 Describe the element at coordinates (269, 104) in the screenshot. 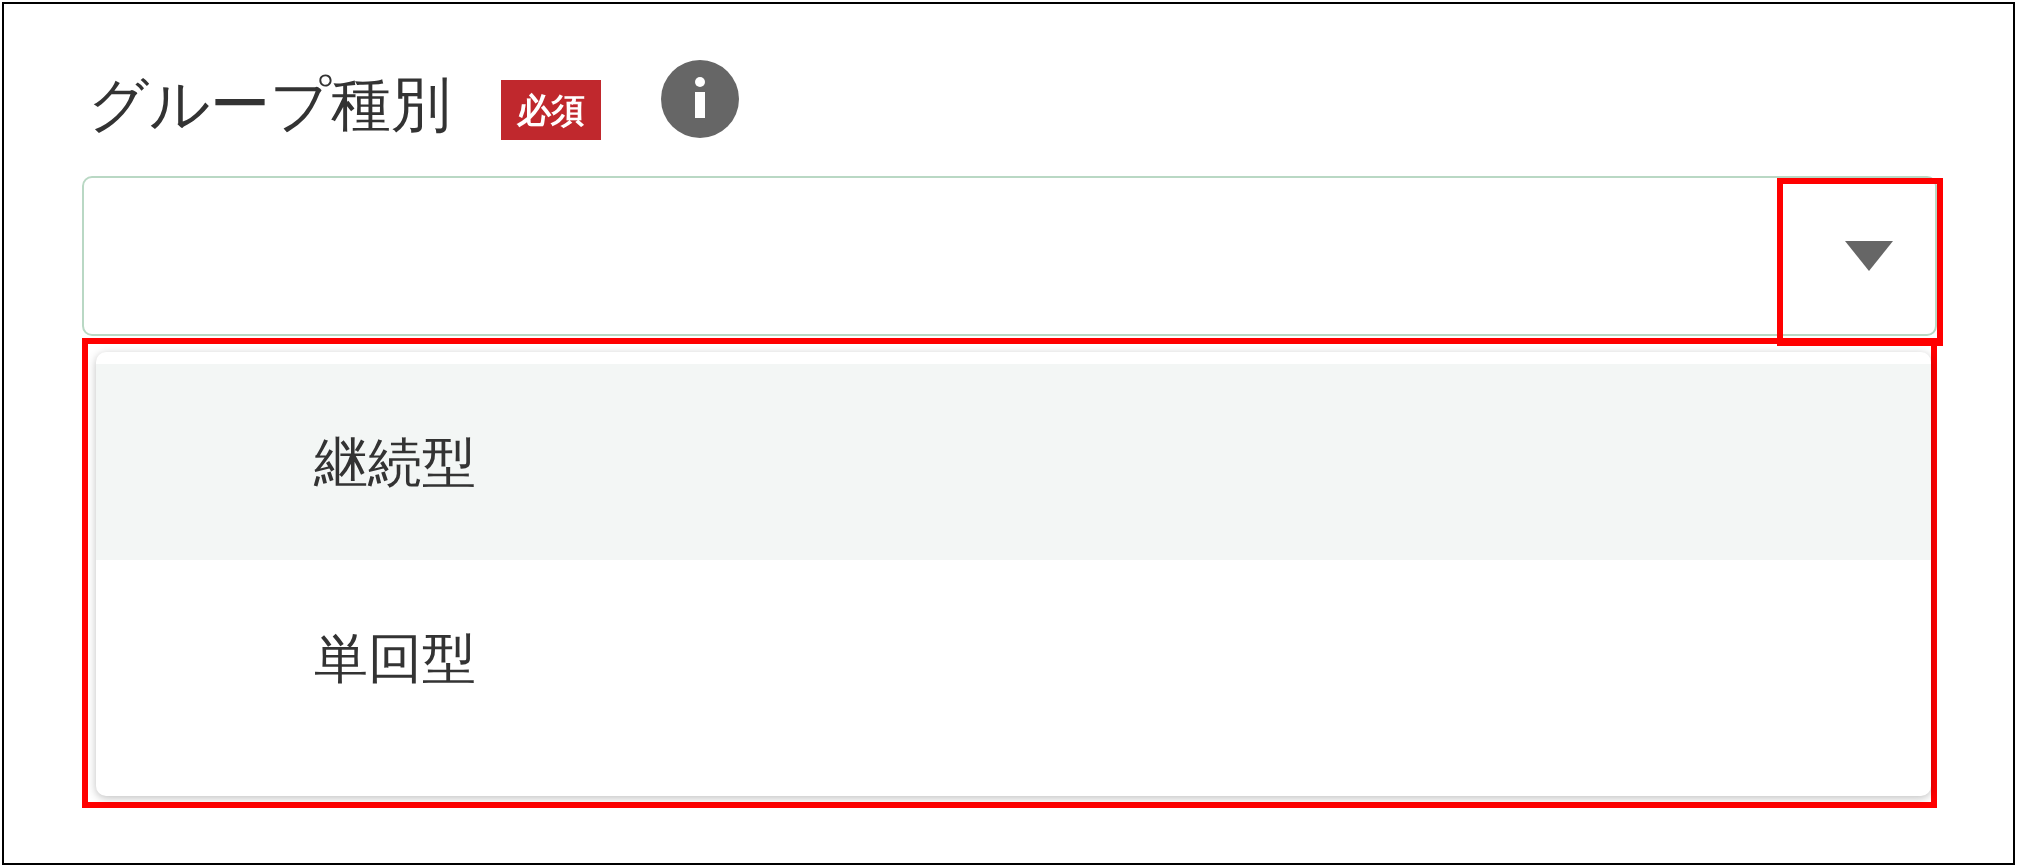

I see `field-label: グループ種別` at that location.